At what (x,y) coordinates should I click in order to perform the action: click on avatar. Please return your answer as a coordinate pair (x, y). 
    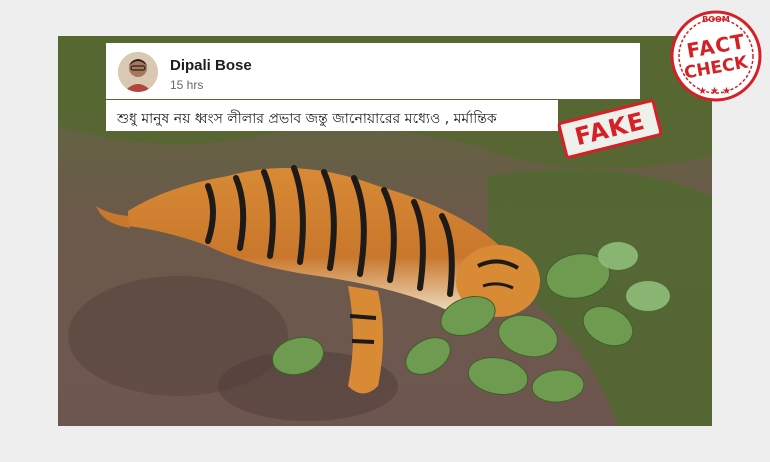
    Looking at the image, I should click on (138, 72).